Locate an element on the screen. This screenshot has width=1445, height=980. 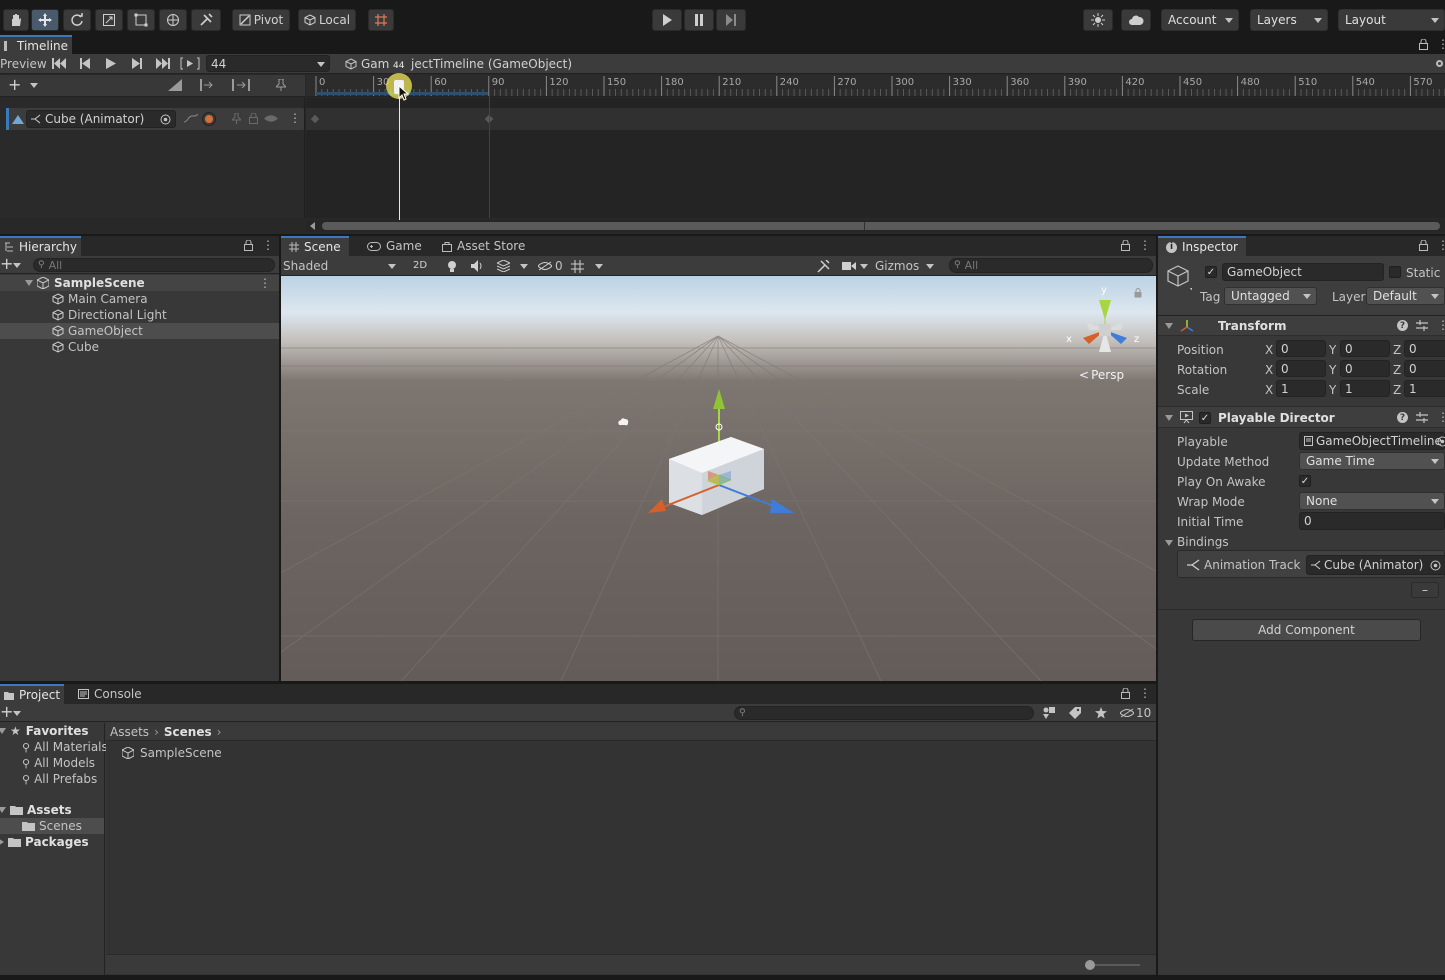
custom-tool-button is located at coordinates (206, 20).